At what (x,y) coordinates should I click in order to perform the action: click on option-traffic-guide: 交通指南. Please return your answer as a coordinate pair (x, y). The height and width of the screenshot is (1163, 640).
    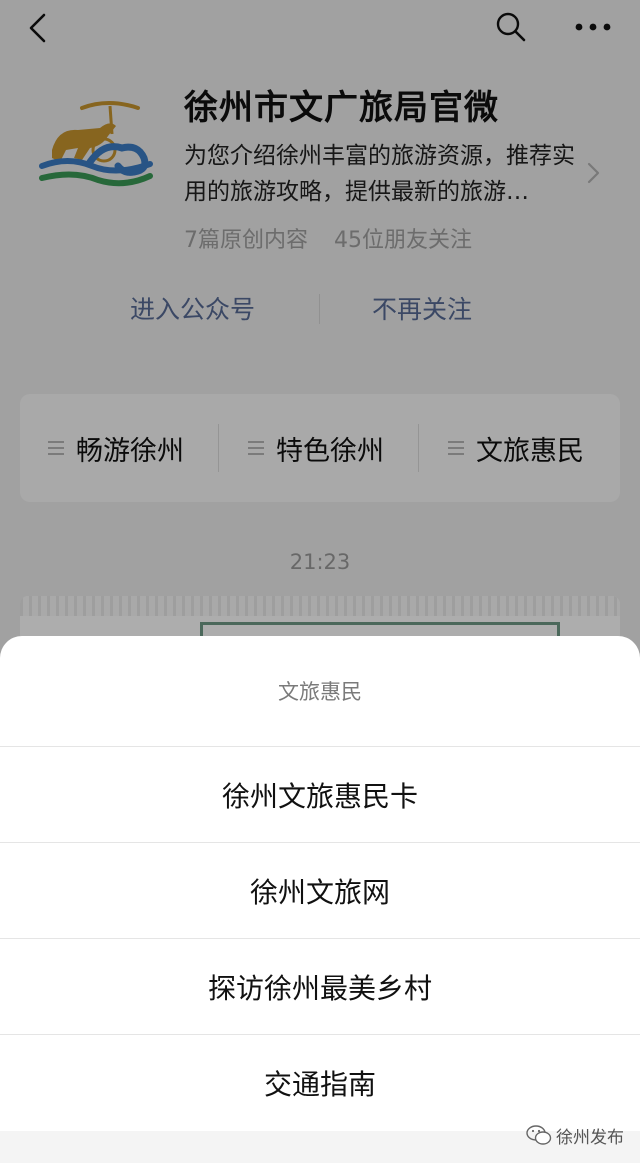
    Looking at the image, I should click on (320, 1083).